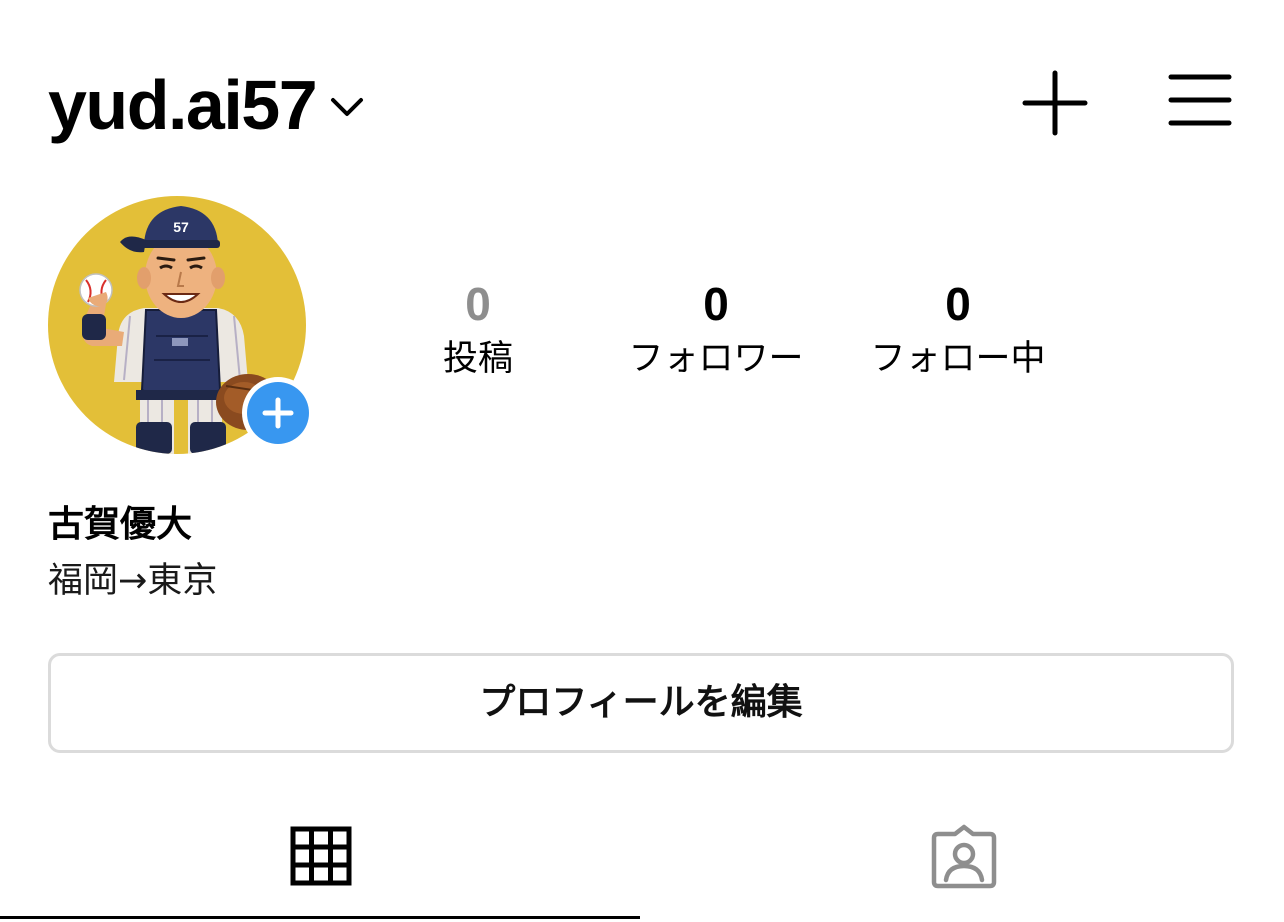  I want to click on tagged-person-icon, so click(964, 856).